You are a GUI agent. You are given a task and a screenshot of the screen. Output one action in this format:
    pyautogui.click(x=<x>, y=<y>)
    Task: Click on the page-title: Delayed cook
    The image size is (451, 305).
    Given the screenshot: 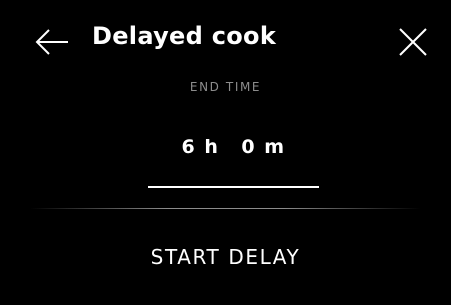 What is the action you would take?
    pyautogui.click(x=184, y=36)
    